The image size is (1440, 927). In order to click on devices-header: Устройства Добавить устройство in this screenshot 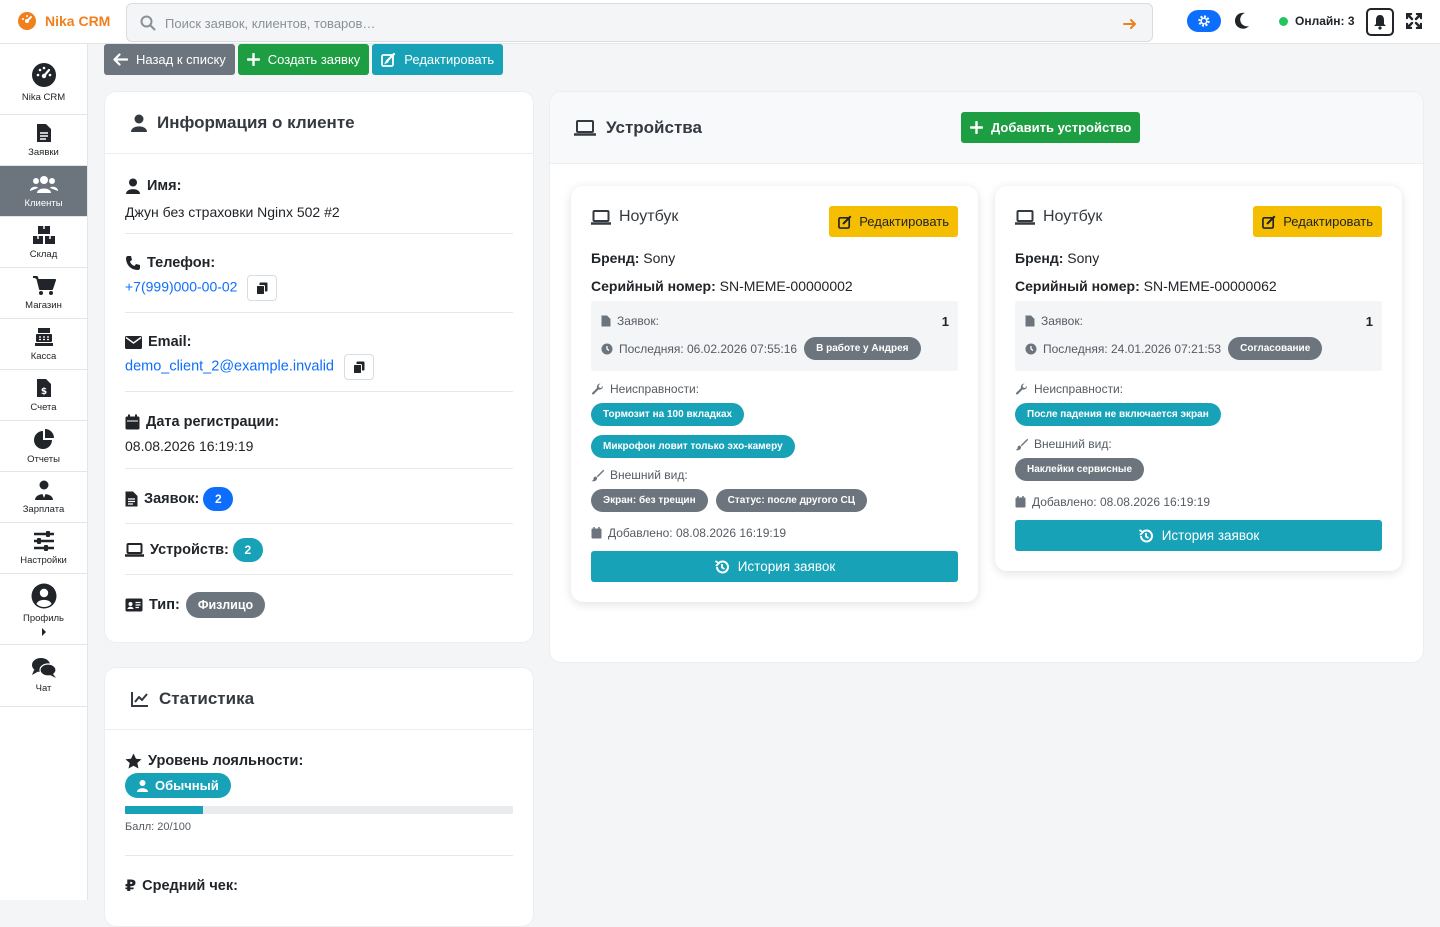, I will do `click(986, 128)`.